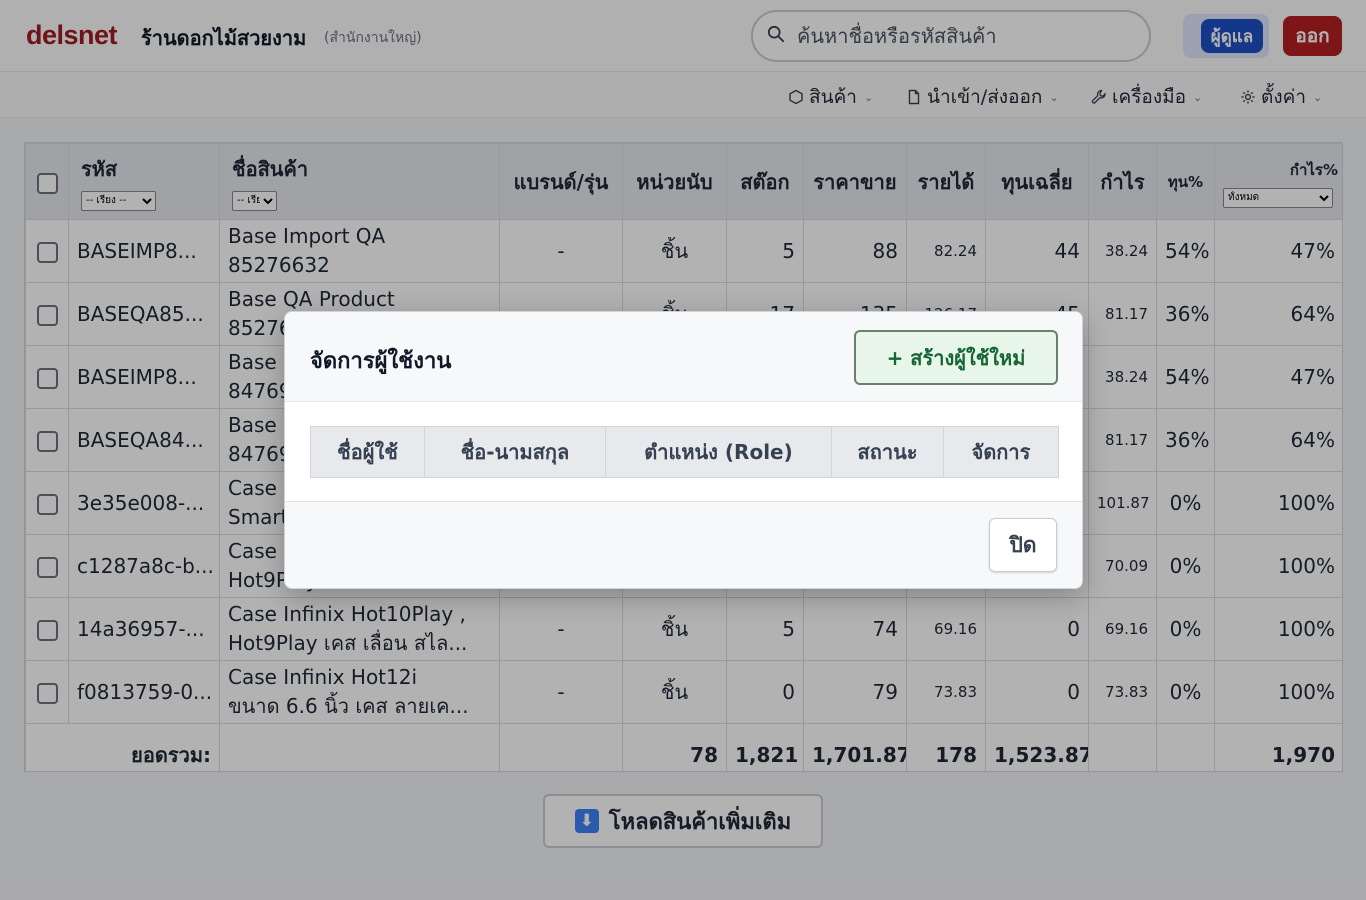  Describe the element at coordinates (1023, 545) in the screenshot. I see `close-button: ปิด` at that location.